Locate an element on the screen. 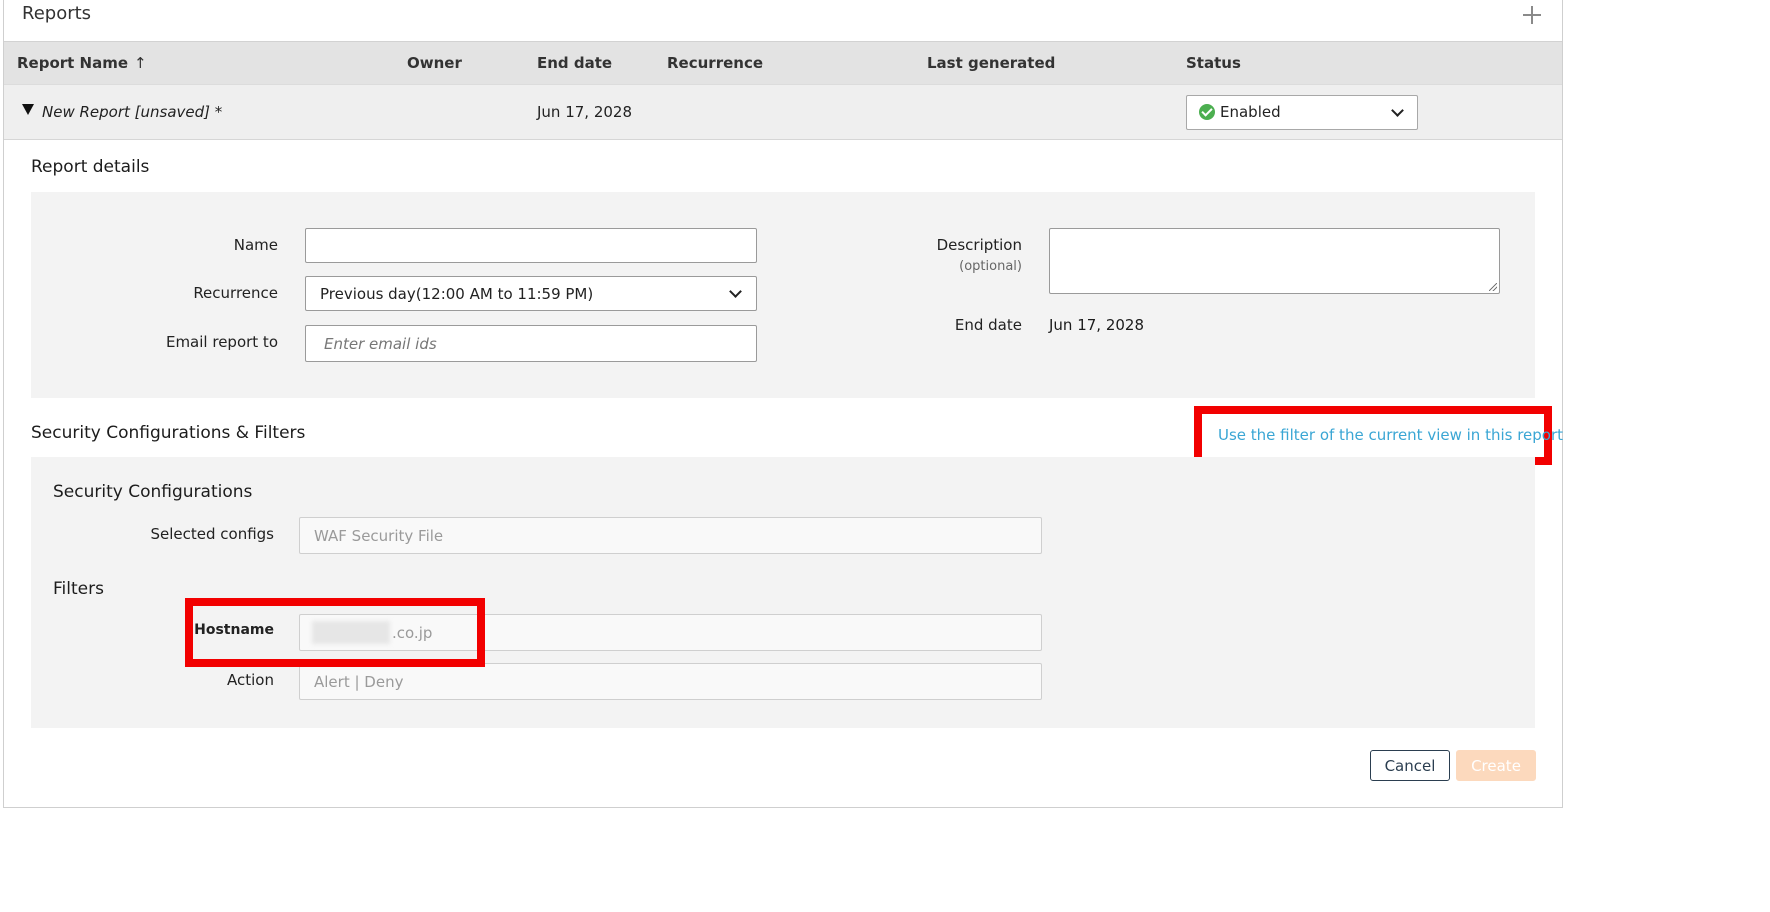 Image resolution: width=1770 pixels, height=912 pixels. security-configurations-title: Security Configurations is located at coordinates (153, 492).